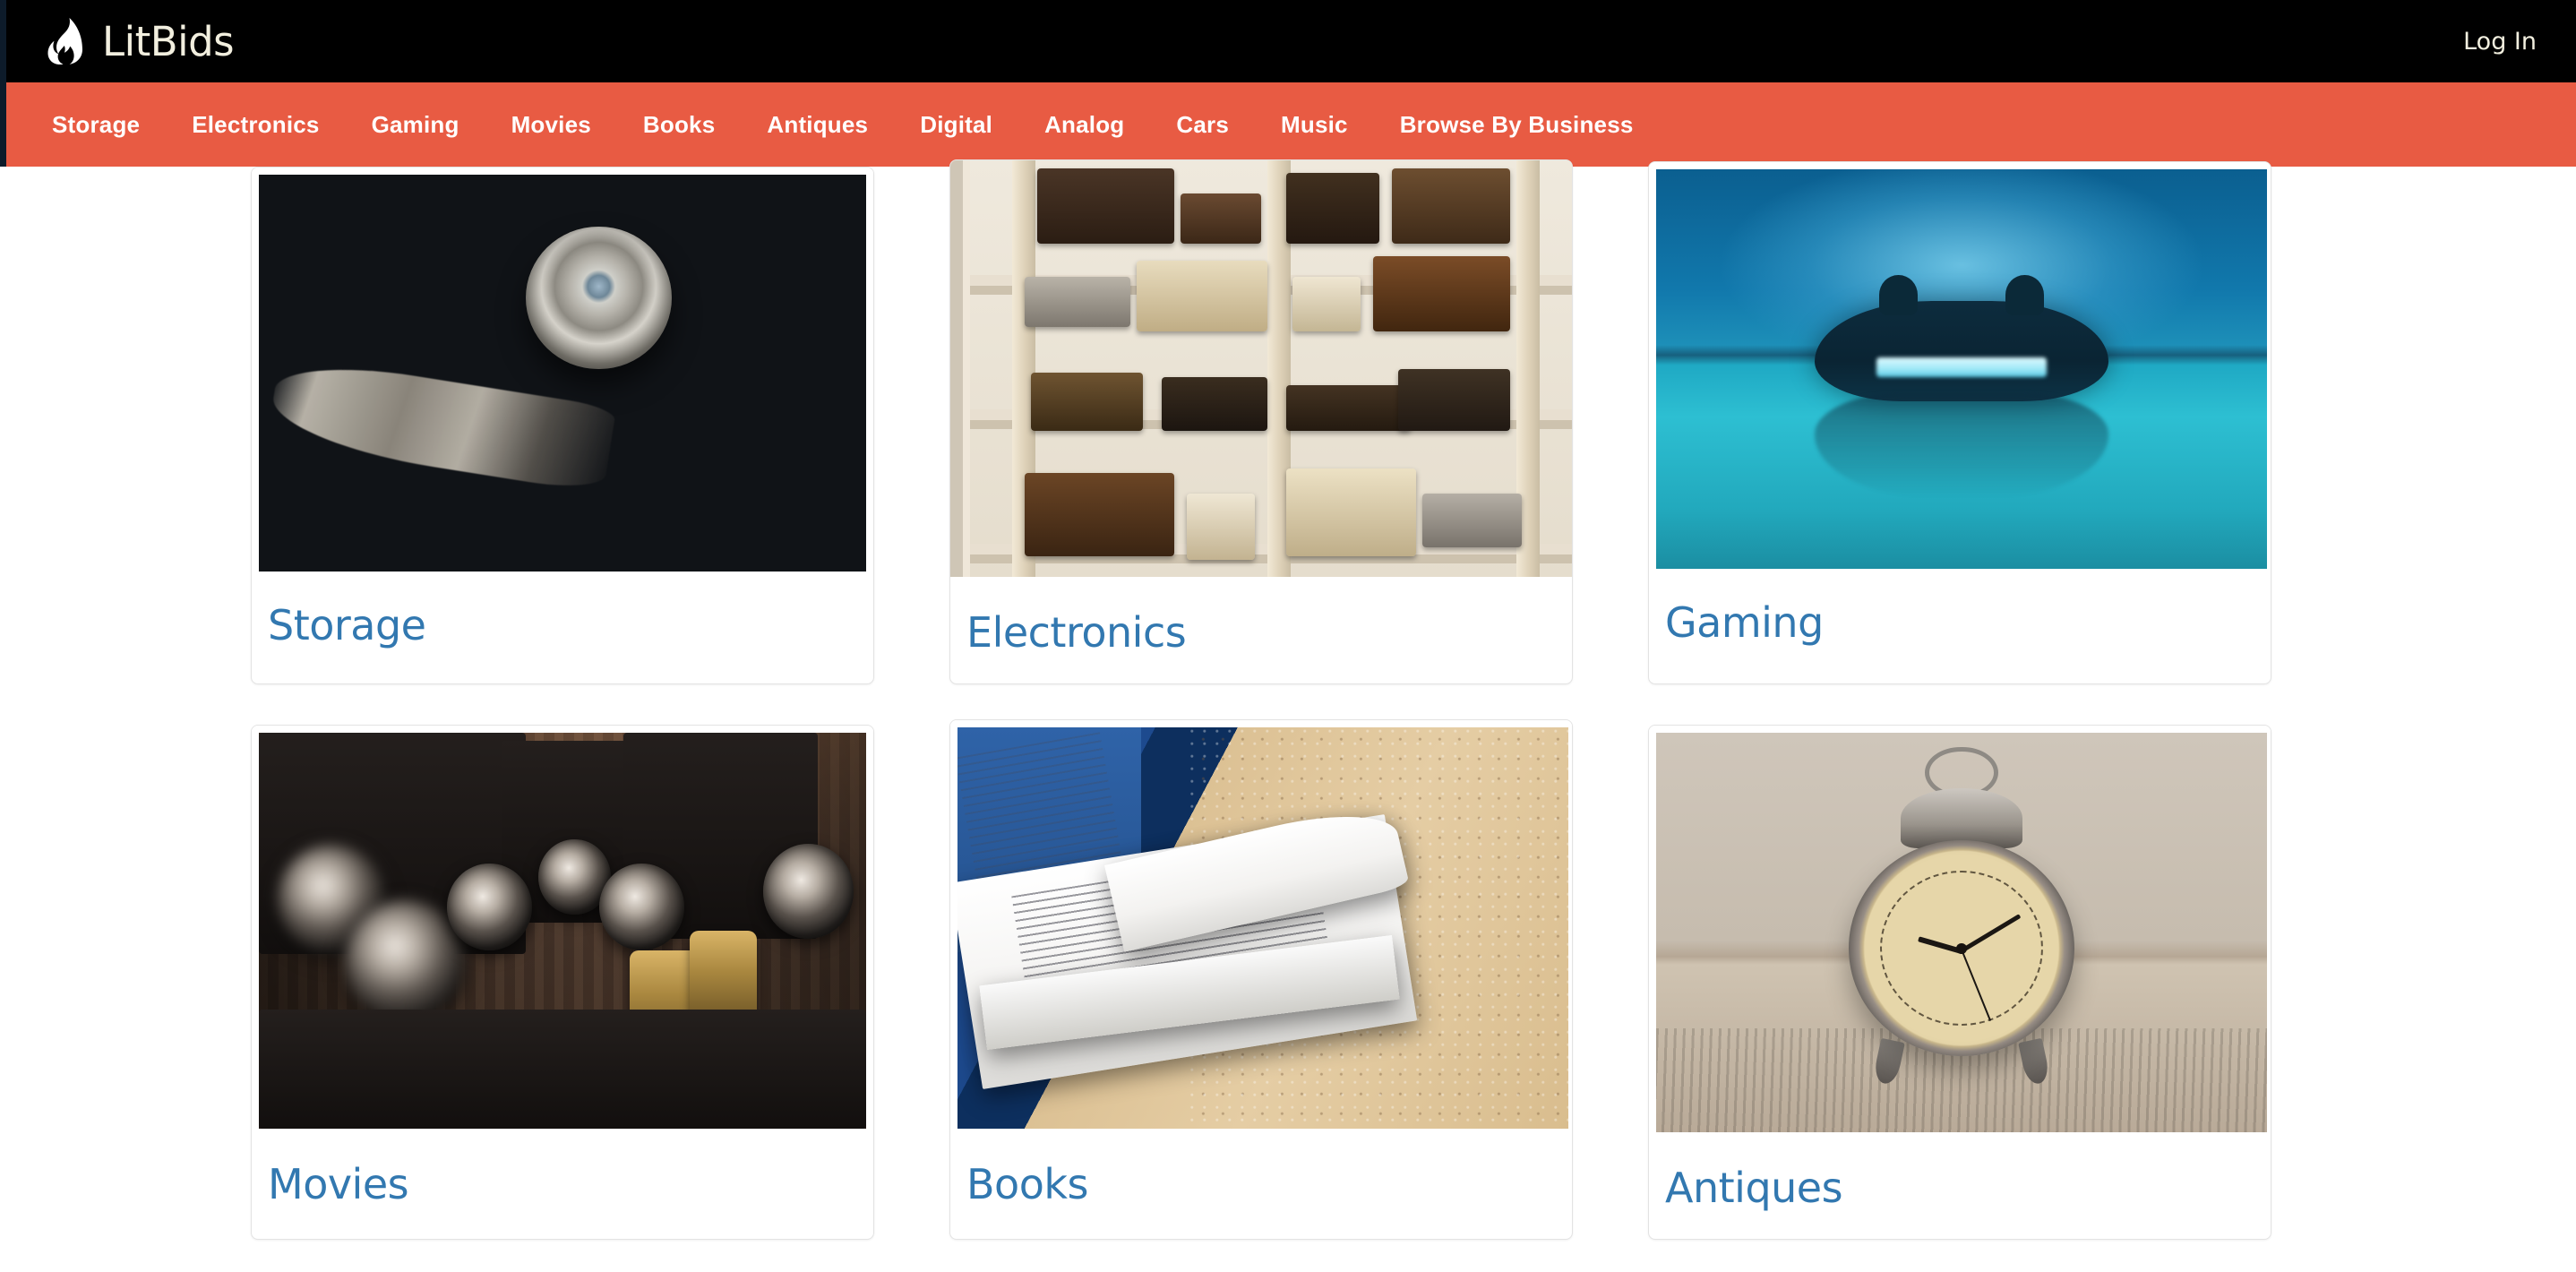  I want to click on category-card-body: Gaming, so click(1960, 626).